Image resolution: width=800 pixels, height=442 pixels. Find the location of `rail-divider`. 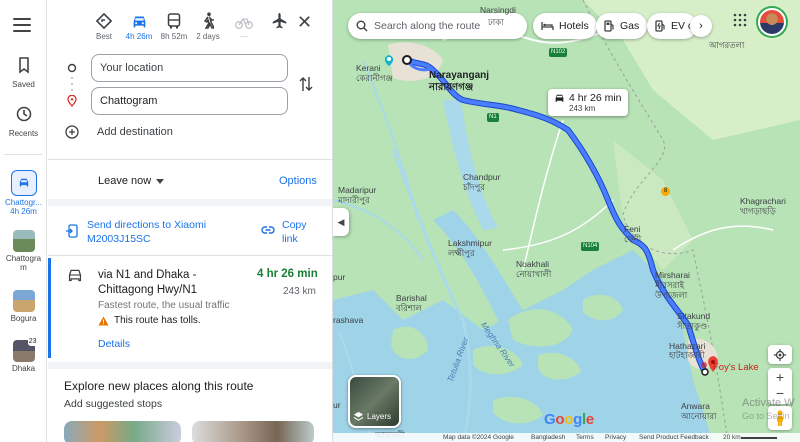

rail-divider is located at coordinates (23, 154).